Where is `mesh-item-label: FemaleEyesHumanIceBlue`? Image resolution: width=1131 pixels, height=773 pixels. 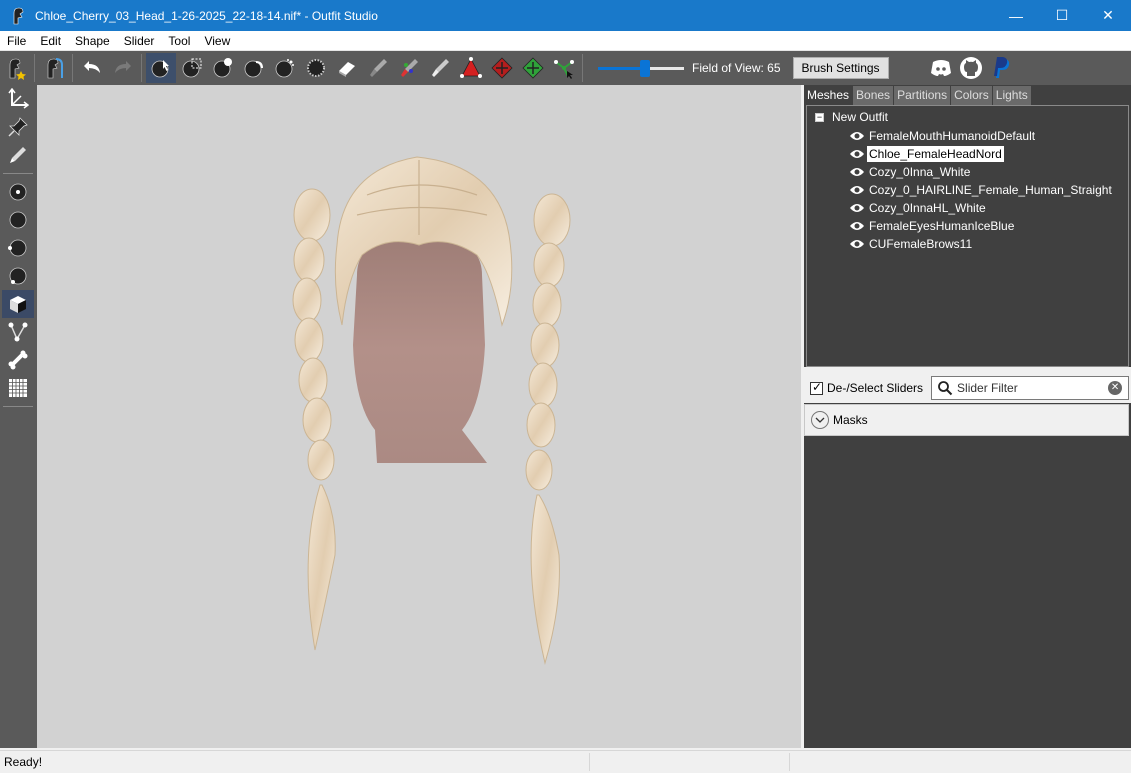
mesh-item-label: FemaleEyesHumanIceBlue is located at coordinates (942, 226).